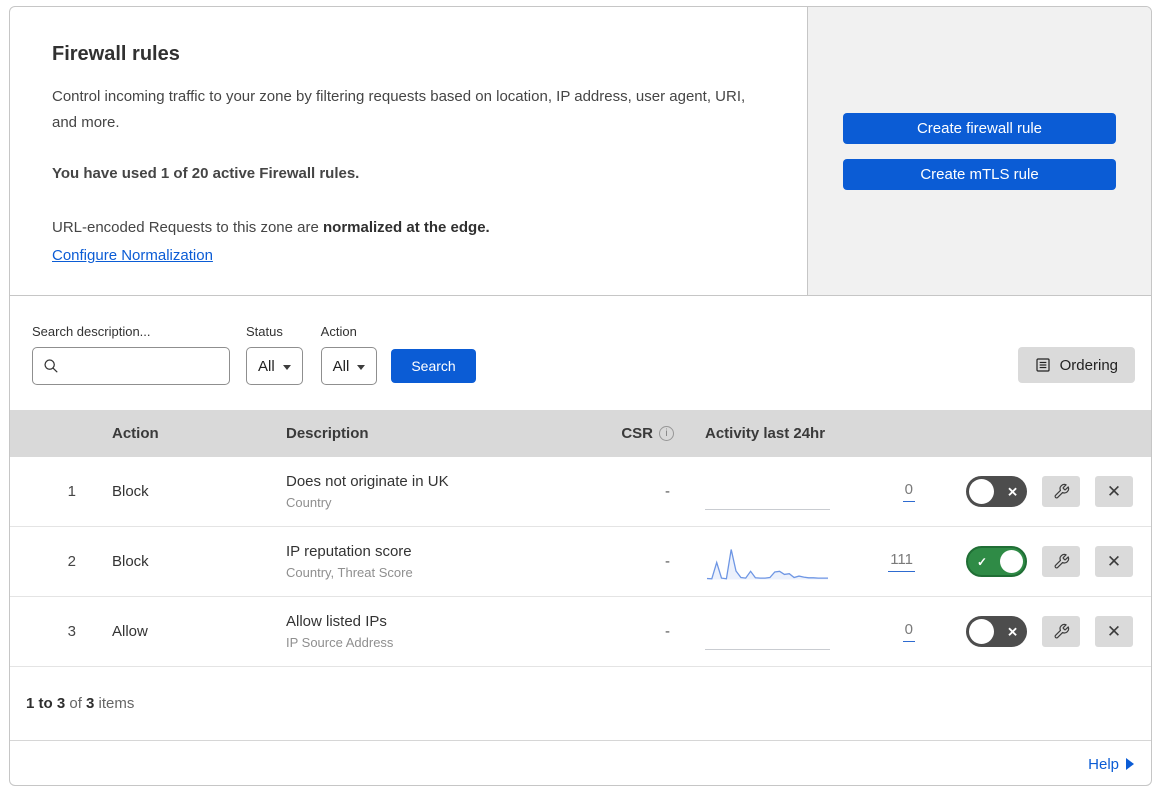 The height and width of the screenshot is (791, 1161). What do you see at coordinates (901, 561) in the screenshot?
I see `activity-count-link: 111` at bounding box center [901, 561].